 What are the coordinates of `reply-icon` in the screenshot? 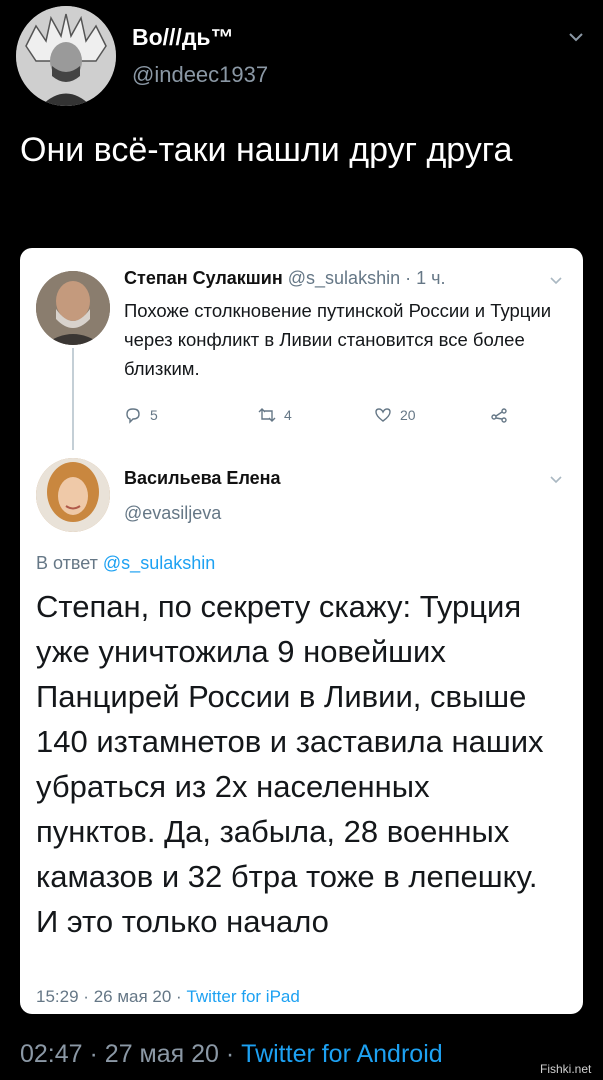 It's located at (133, 416).